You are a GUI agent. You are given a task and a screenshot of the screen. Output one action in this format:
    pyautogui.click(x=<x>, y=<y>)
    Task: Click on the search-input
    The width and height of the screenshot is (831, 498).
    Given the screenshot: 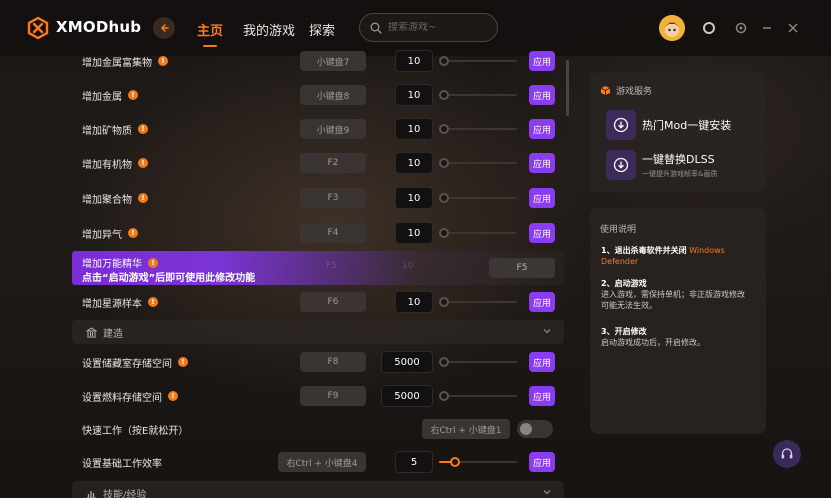 What is the action you would take?
    pyautogui.click(x=438, y=27)
    